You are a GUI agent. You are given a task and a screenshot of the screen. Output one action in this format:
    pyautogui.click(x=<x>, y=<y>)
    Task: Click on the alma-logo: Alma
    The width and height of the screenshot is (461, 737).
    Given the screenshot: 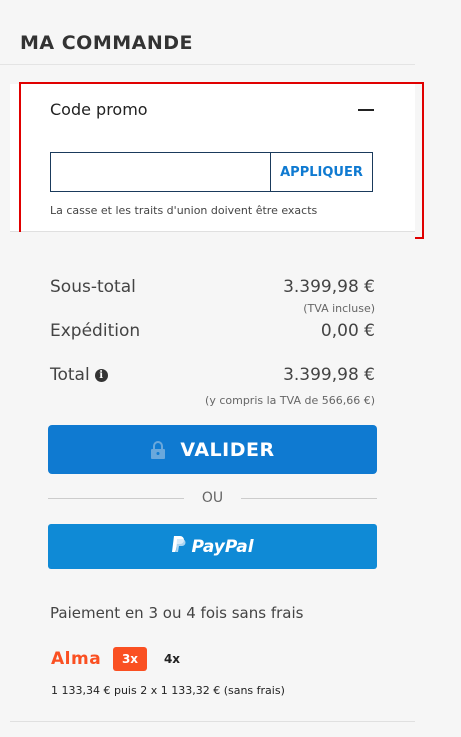 What is the action you would take?
    pyautogui.click(x=76, y=659)
    